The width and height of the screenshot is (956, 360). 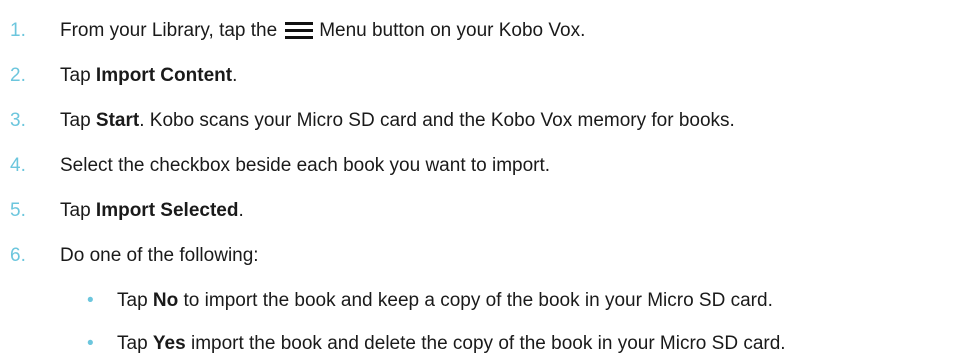 What do you see at coordinates (165, 300) in the screenshot?
I see `substep-text-bold: No` at bounding box center [165, 300].